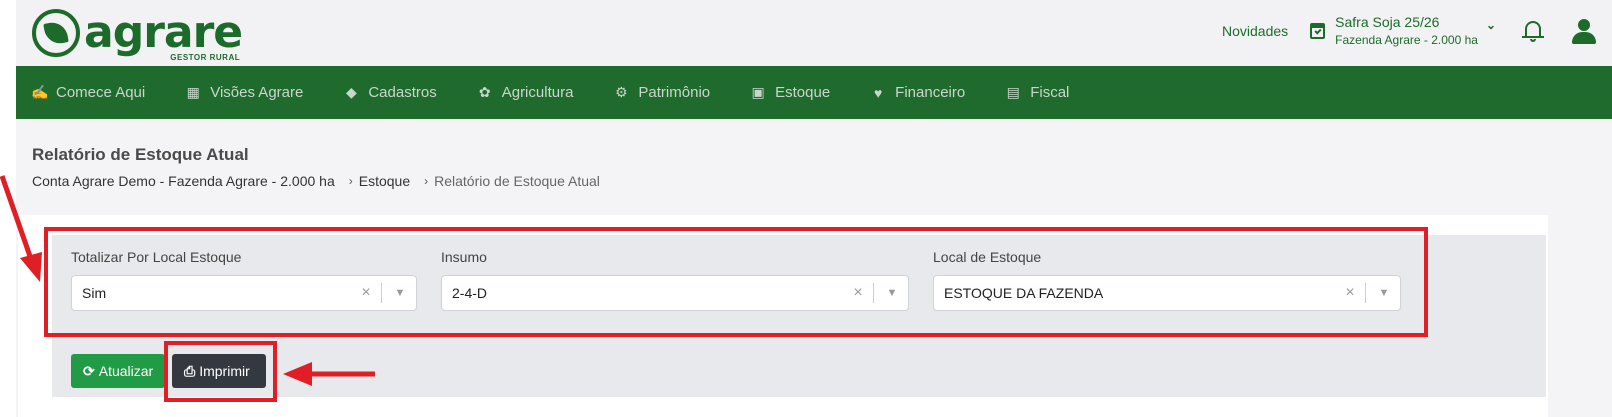  I want to click on arrow-pointing-filters, so click(21, 228).